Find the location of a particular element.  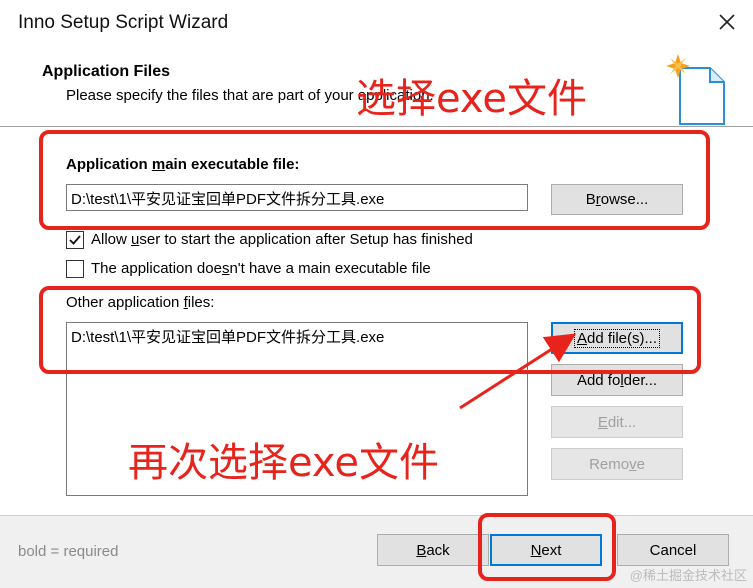

close-icon is located at coordinates (727, 22).